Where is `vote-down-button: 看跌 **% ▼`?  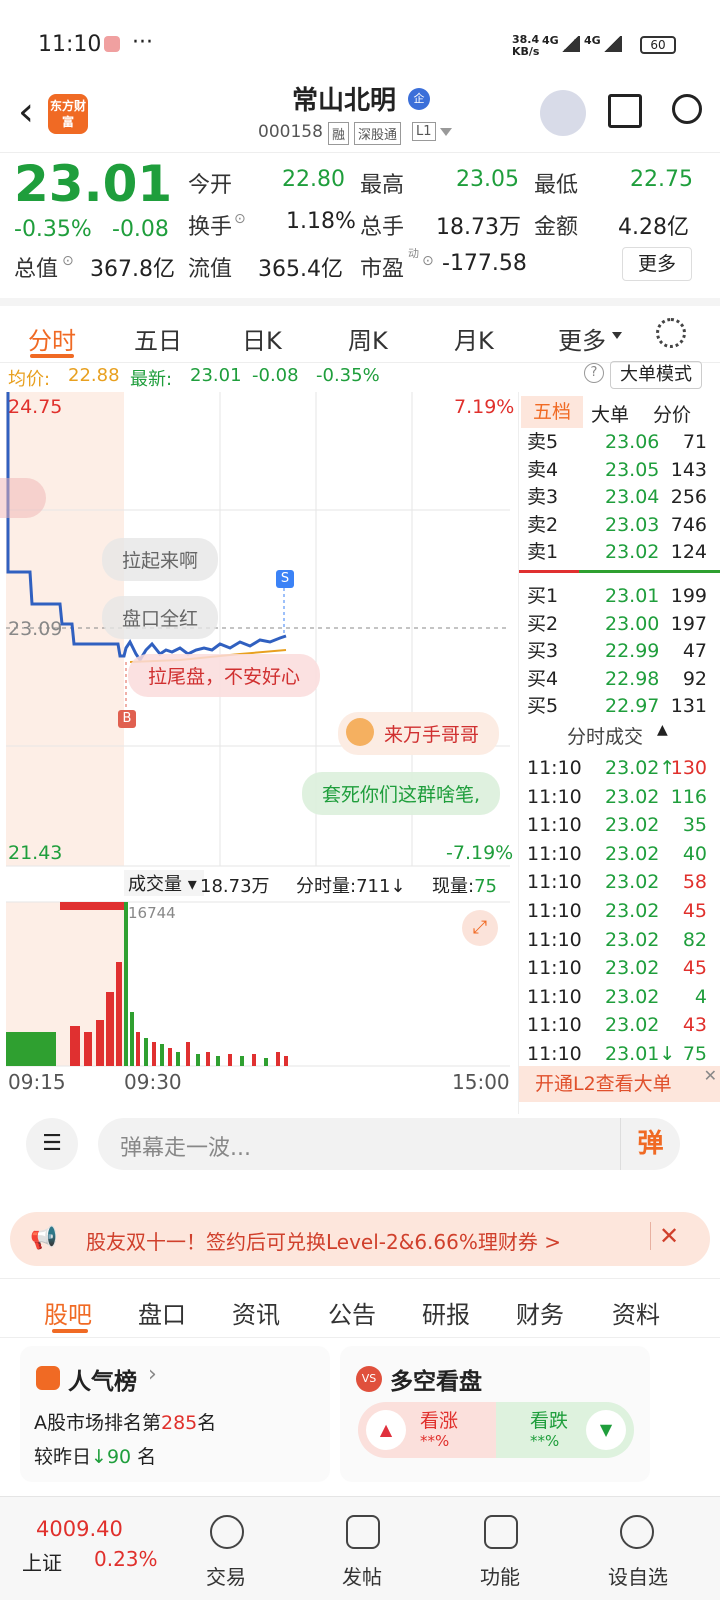 vote-down-button: 看跌 **% ▼ is located at coordinates (565, 1430).